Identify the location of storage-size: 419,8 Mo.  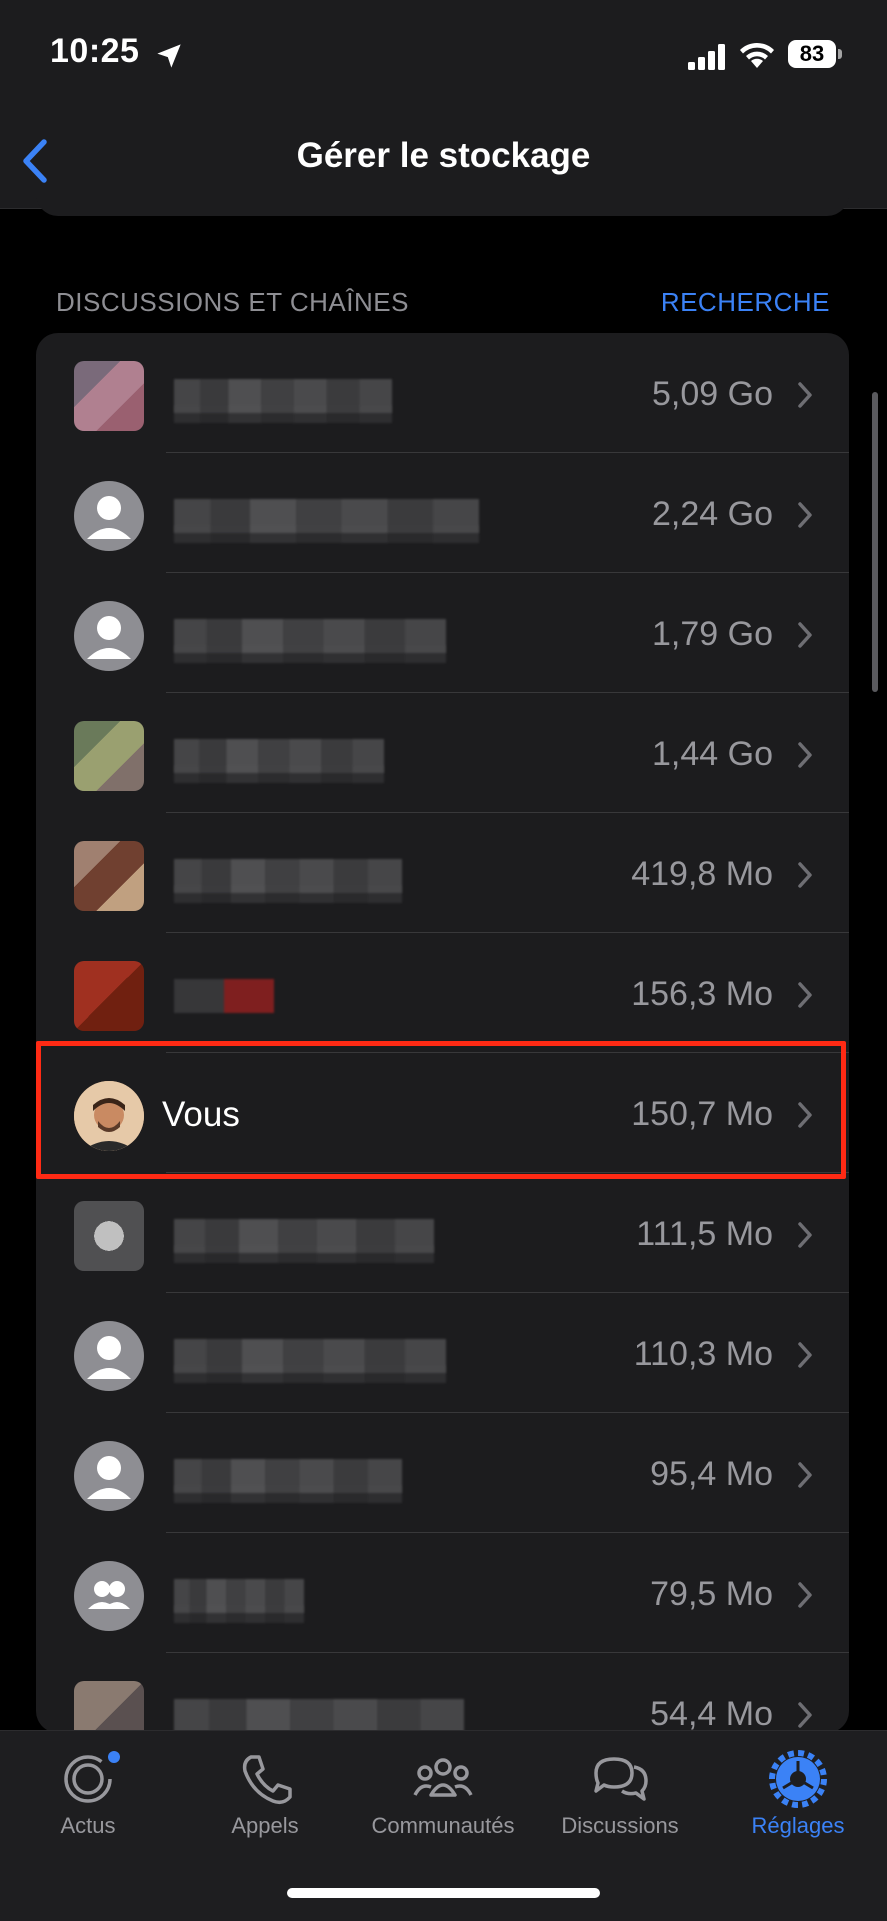
(702, 874).